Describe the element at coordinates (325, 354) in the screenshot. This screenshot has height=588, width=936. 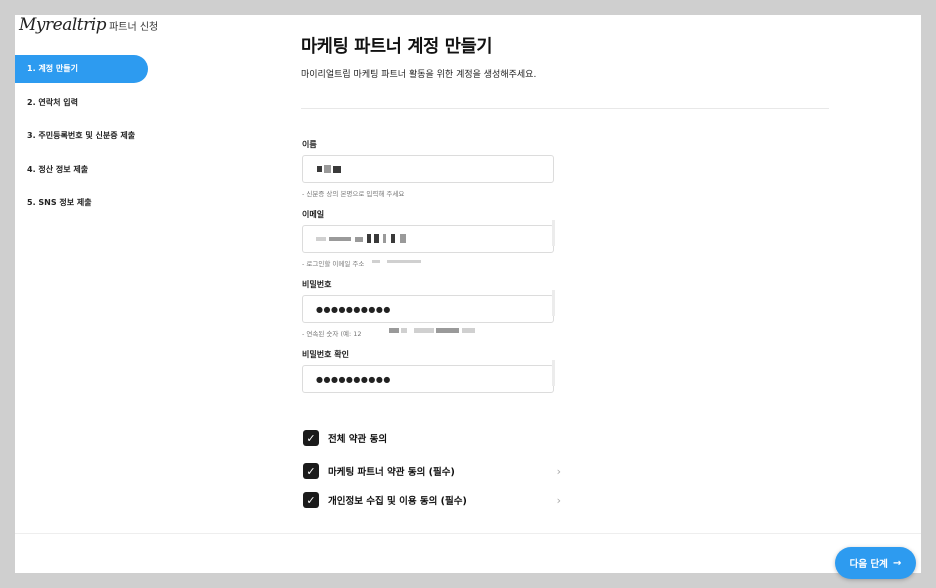
I see `password-confirm-label: 비밀번호 확인` at that location.